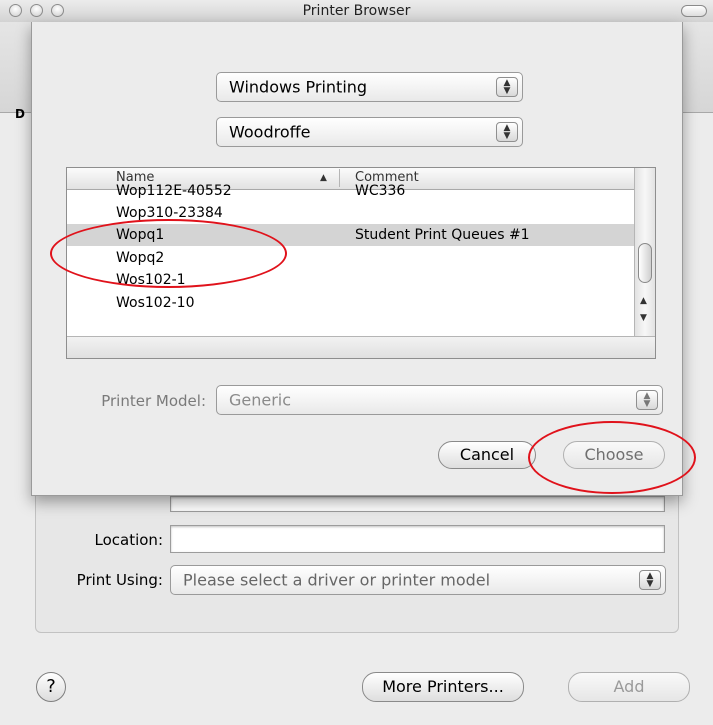 This screenshot has height=725, width=713. Describe the element at coordinates (487, 455) in the screenshot. I see `cancel-button: Cancel` at that location.